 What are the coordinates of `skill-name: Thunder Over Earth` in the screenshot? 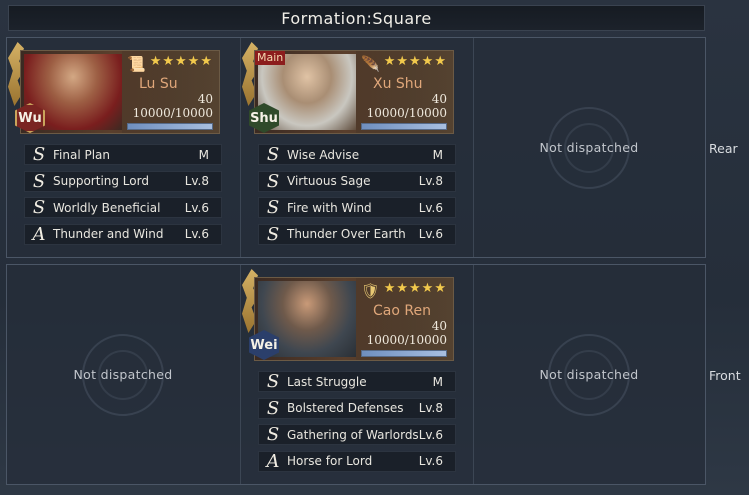 It's located at (346, 234).